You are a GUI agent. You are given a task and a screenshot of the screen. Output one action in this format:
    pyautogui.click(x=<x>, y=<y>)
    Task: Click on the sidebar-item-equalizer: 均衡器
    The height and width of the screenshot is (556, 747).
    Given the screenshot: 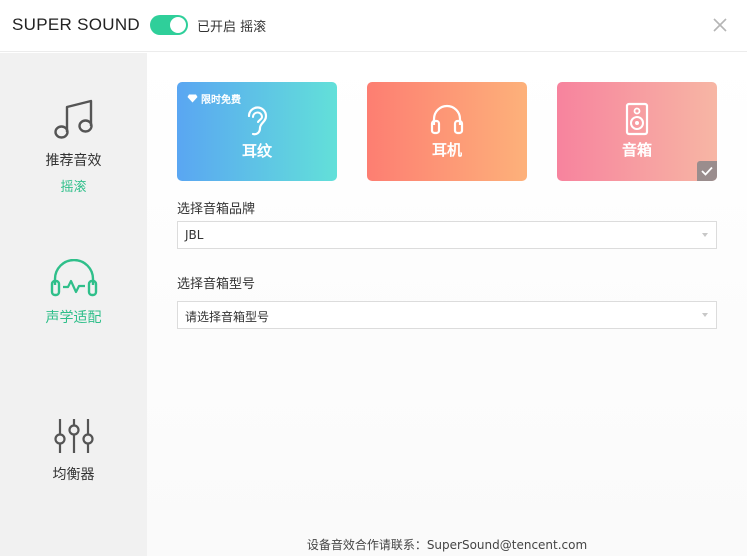 What is the action you would take?
    pyautogui.click(x=73, y=450)
    